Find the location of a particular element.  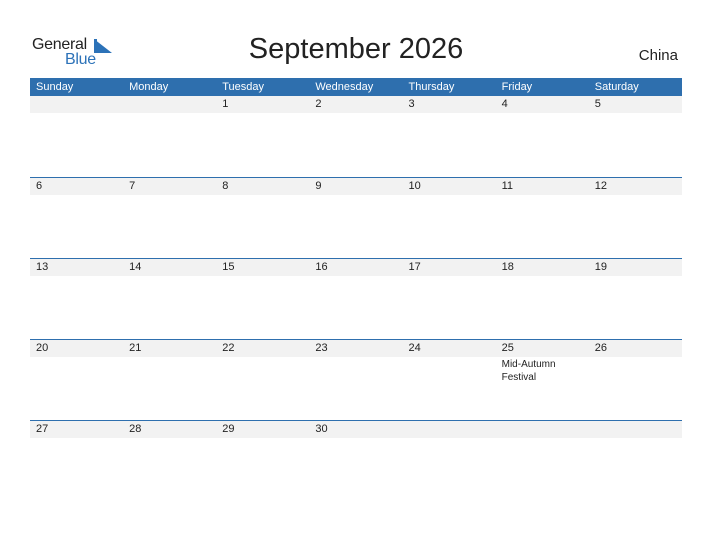

day-number: 27 is located at coordinates (42, 429).